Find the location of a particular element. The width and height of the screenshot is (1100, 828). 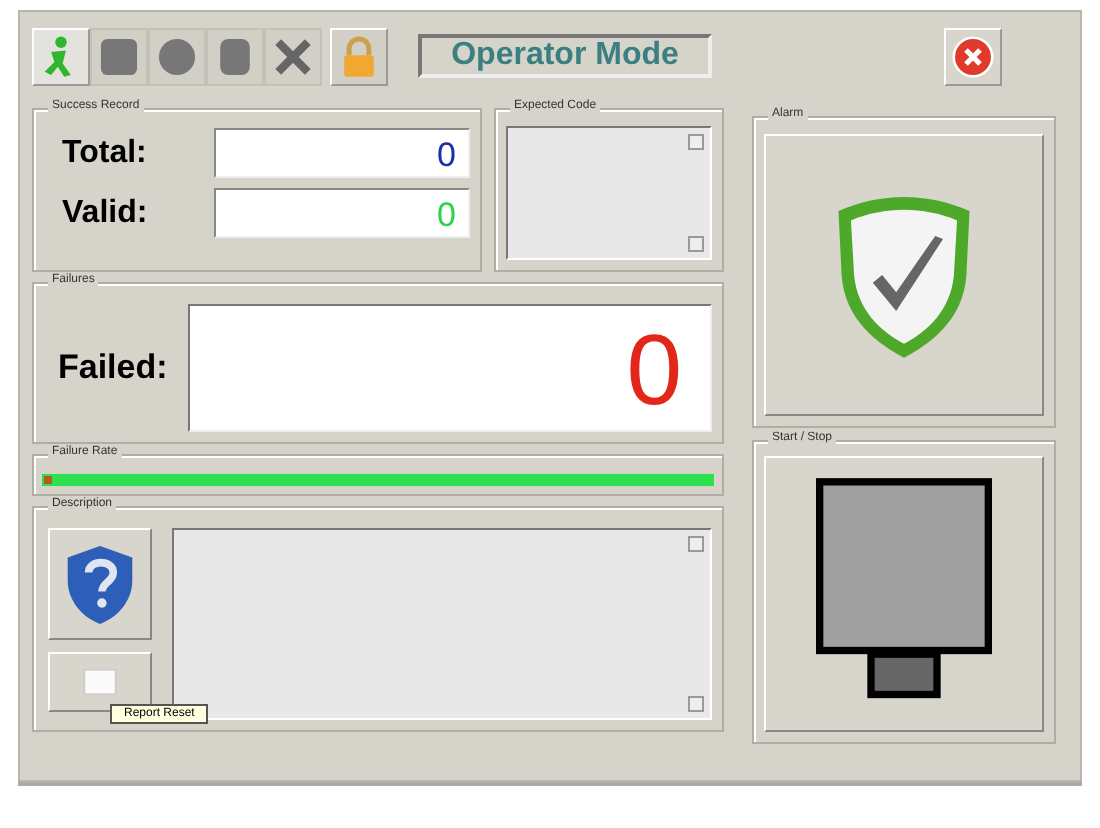

mode-label: Operator Mode is located at coordinates (565, 56).